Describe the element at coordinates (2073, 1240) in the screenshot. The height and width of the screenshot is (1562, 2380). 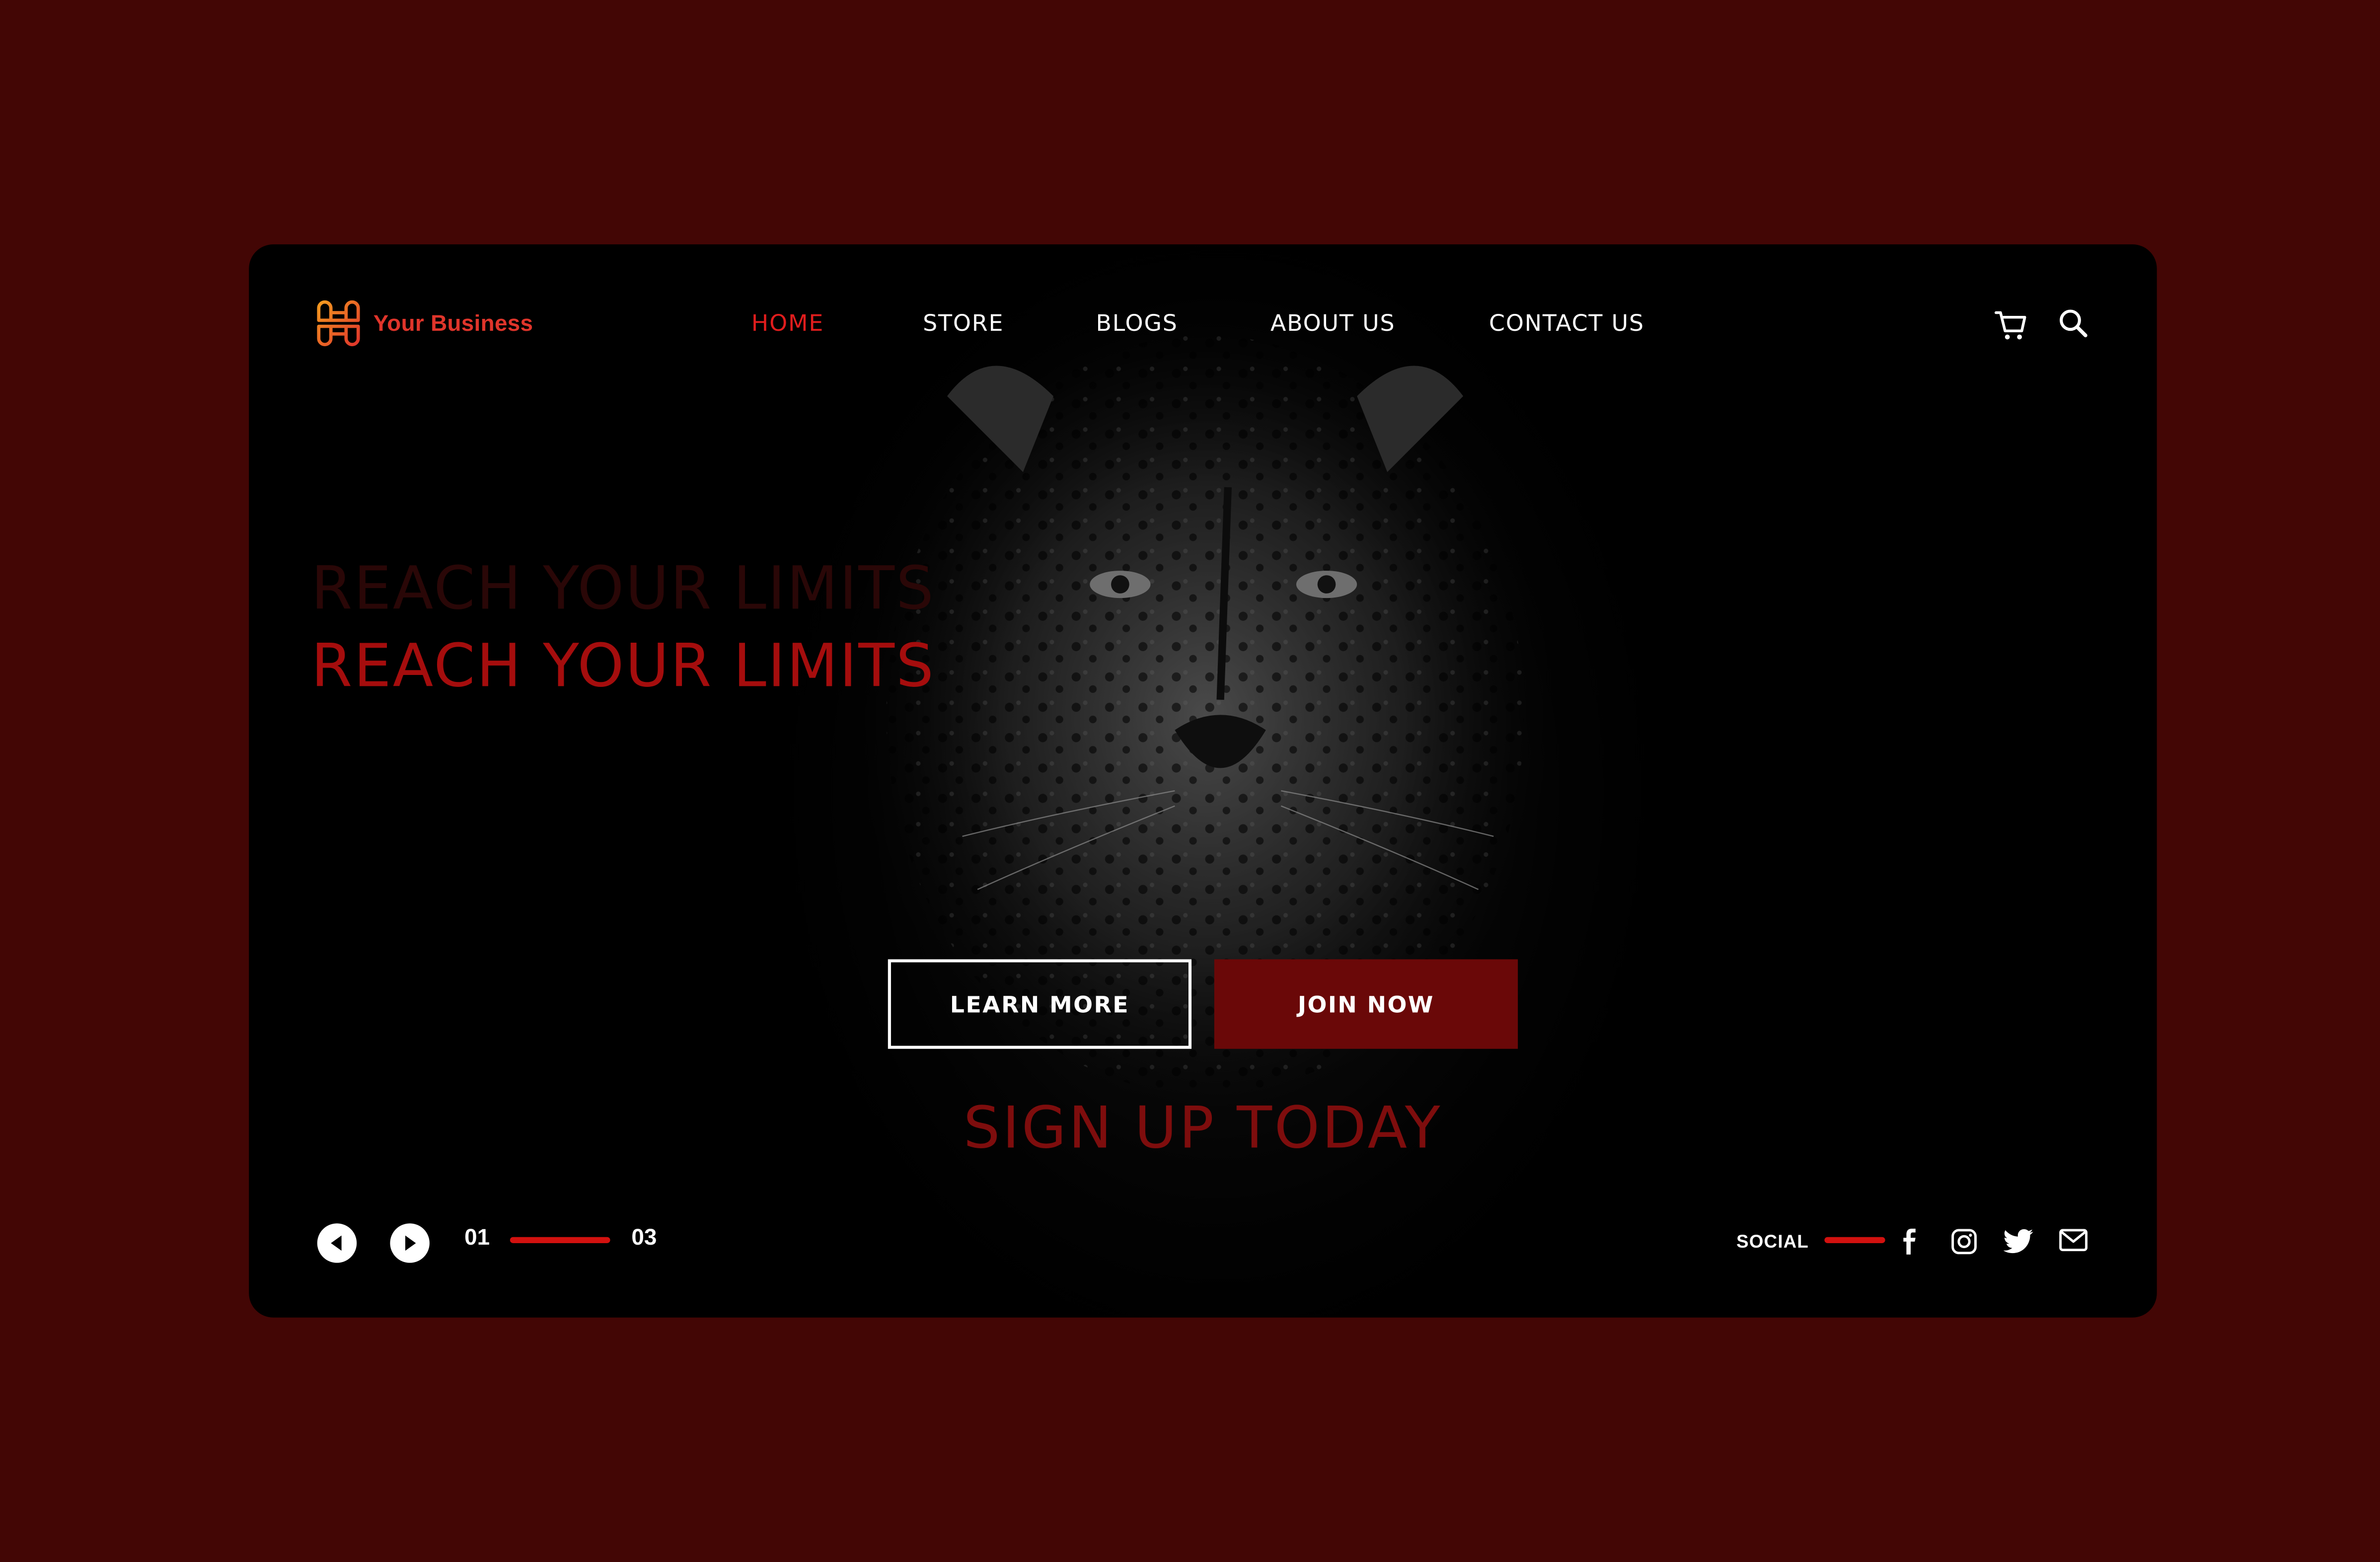
I see `mail-icon` at that location.